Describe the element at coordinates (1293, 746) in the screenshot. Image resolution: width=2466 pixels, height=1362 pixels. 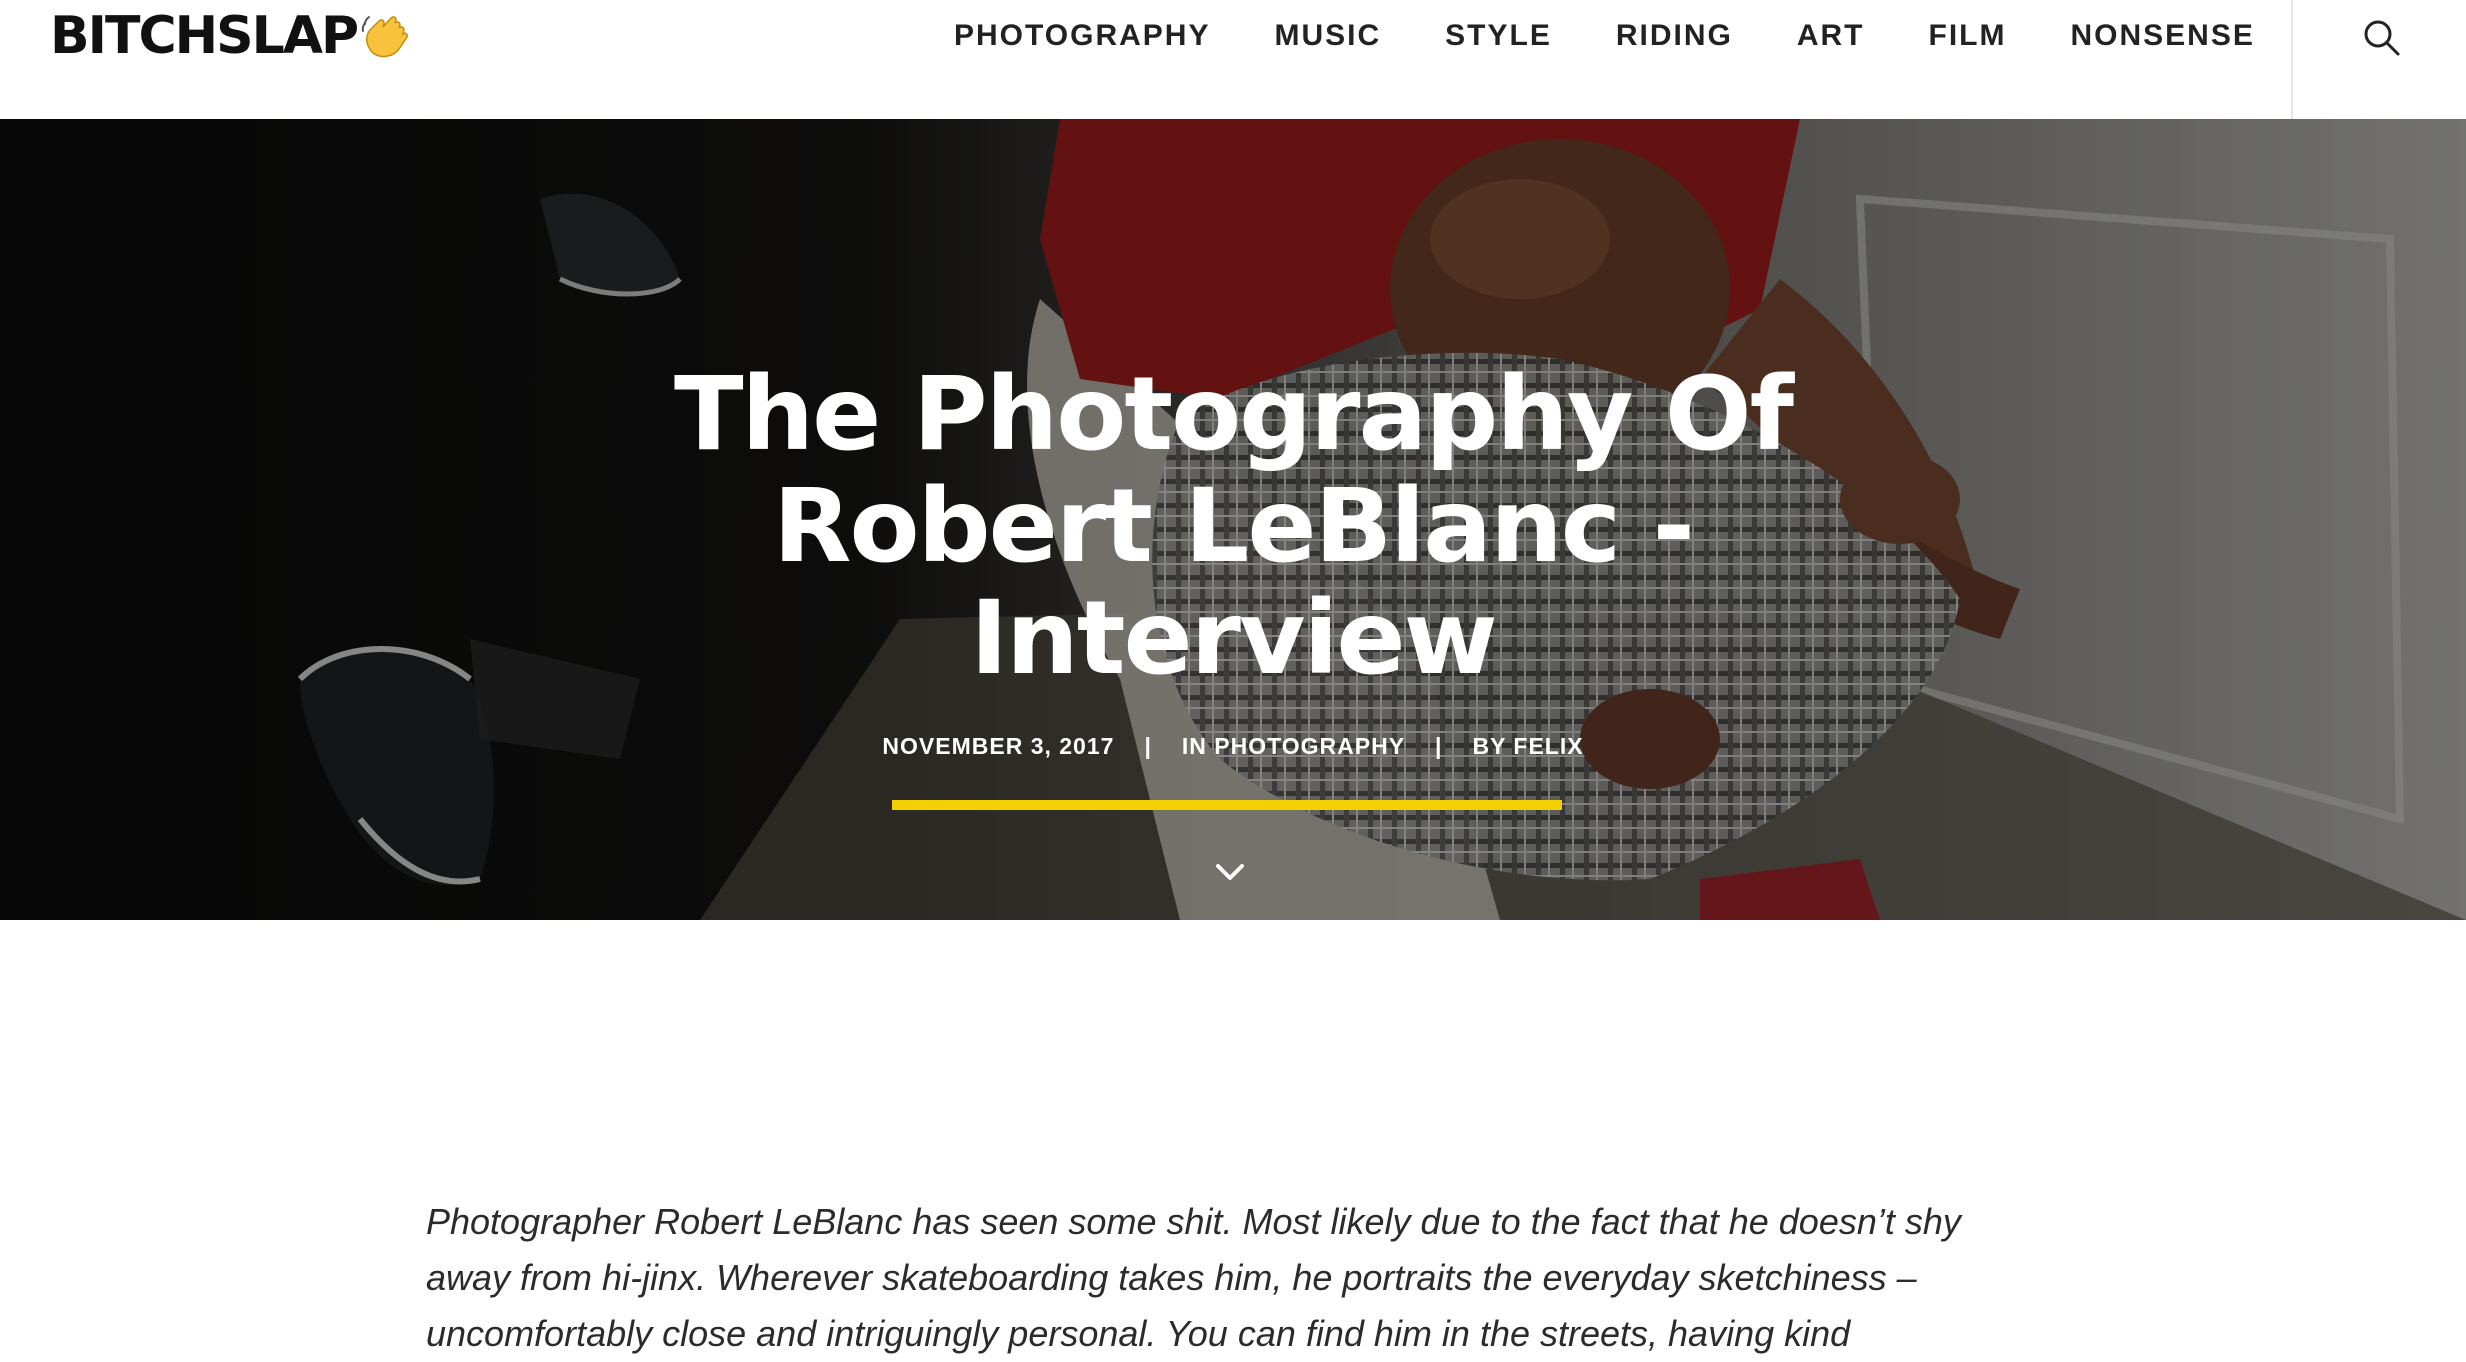
I see `article-category-link: IN PHOTOGRAPHY` at that location.